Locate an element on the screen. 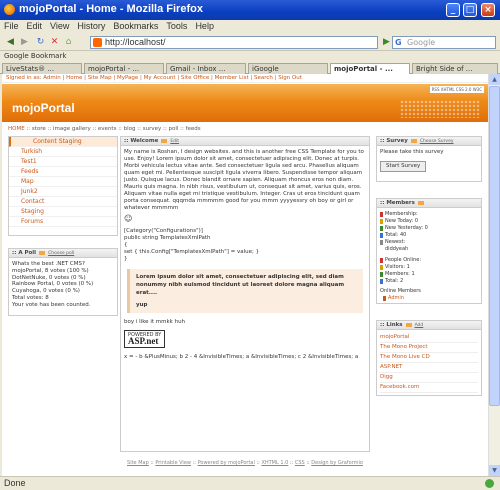 The image size is (500, 490). menu-feeds: feeds is located at coordinates (193, 129).